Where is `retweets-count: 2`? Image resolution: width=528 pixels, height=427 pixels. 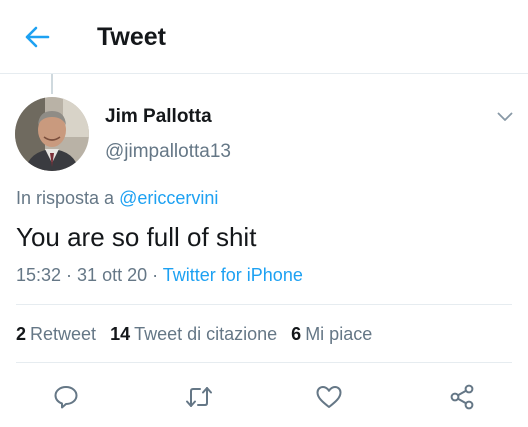 retweets-count: 2 is located at coordinates (21, 334).